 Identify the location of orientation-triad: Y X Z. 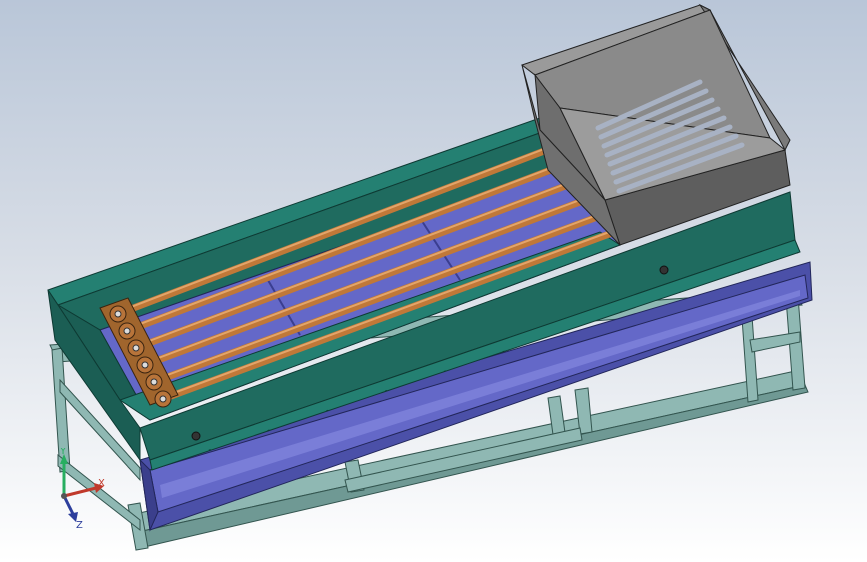
(81, 490).